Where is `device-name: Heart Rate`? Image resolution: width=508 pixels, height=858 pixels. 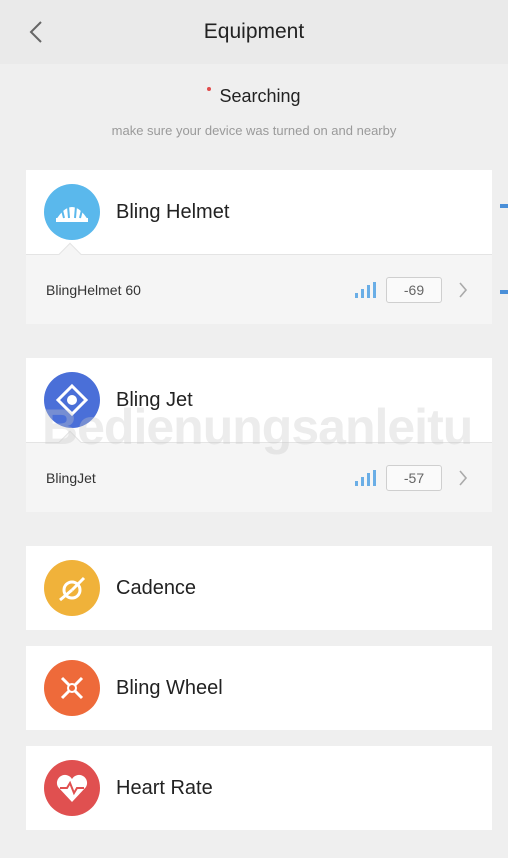
device-name: Heart Rate is located at coordinates (164, 787).